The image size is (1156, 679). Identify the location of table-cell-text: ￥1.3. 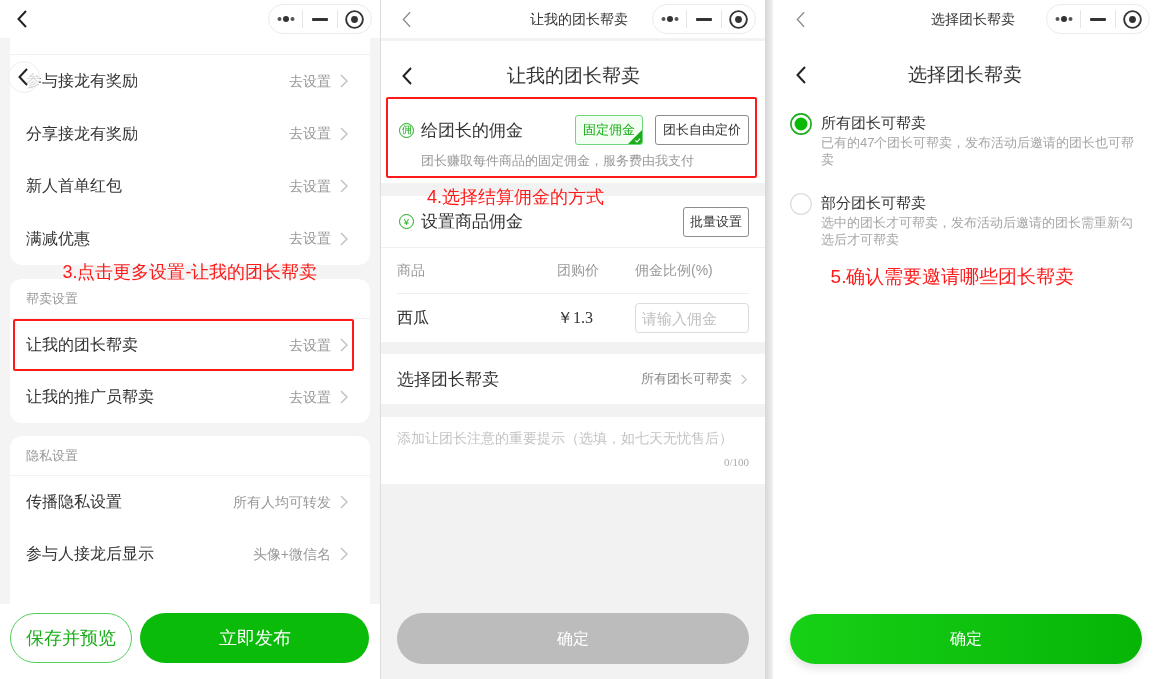
(575, 318).